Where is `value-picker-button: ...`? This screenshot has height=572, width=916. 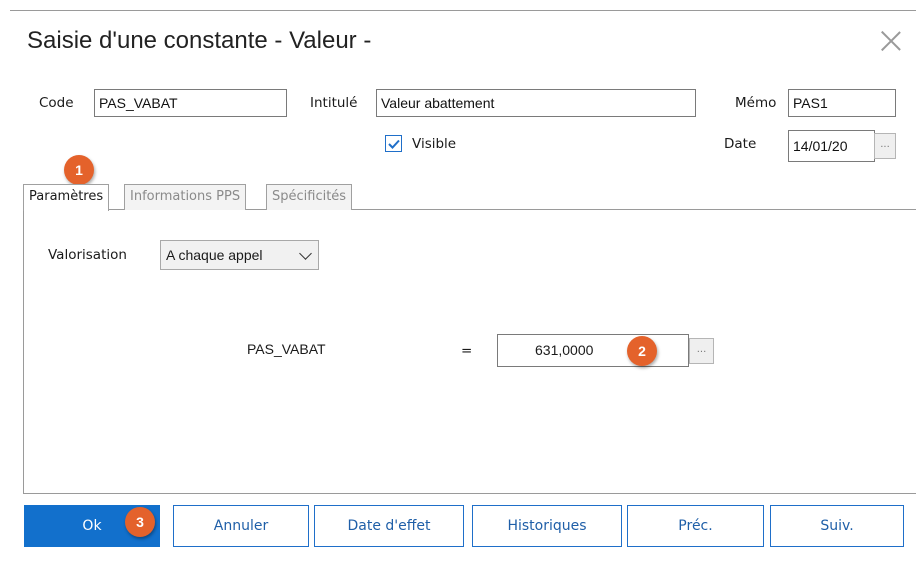
value-picker-button: ... is located at coordinates (701, 351).